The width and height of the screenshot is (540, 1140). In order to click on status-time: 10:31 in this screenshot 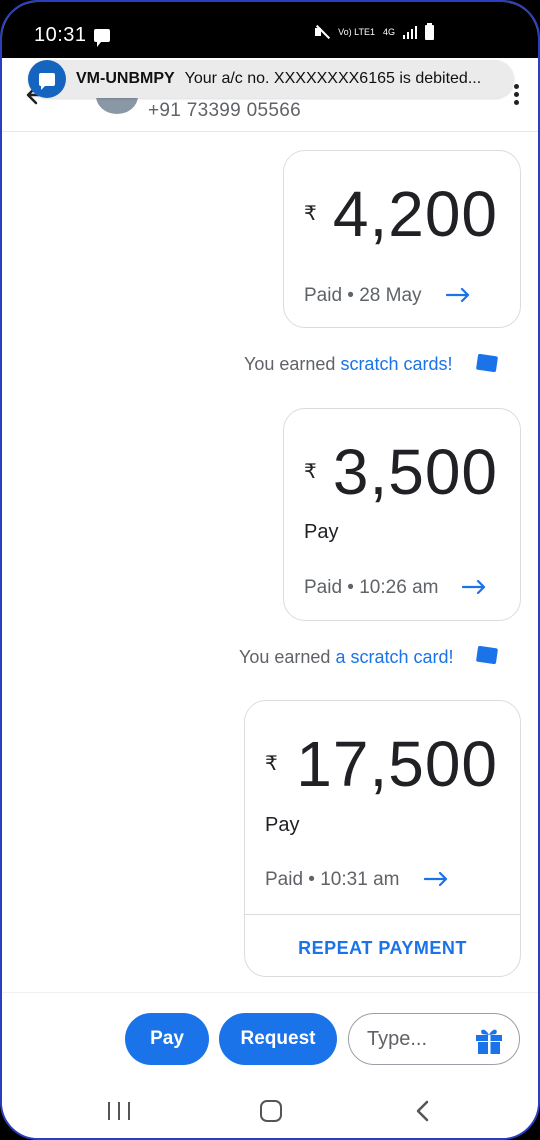, I will do `click(60, 35)`.